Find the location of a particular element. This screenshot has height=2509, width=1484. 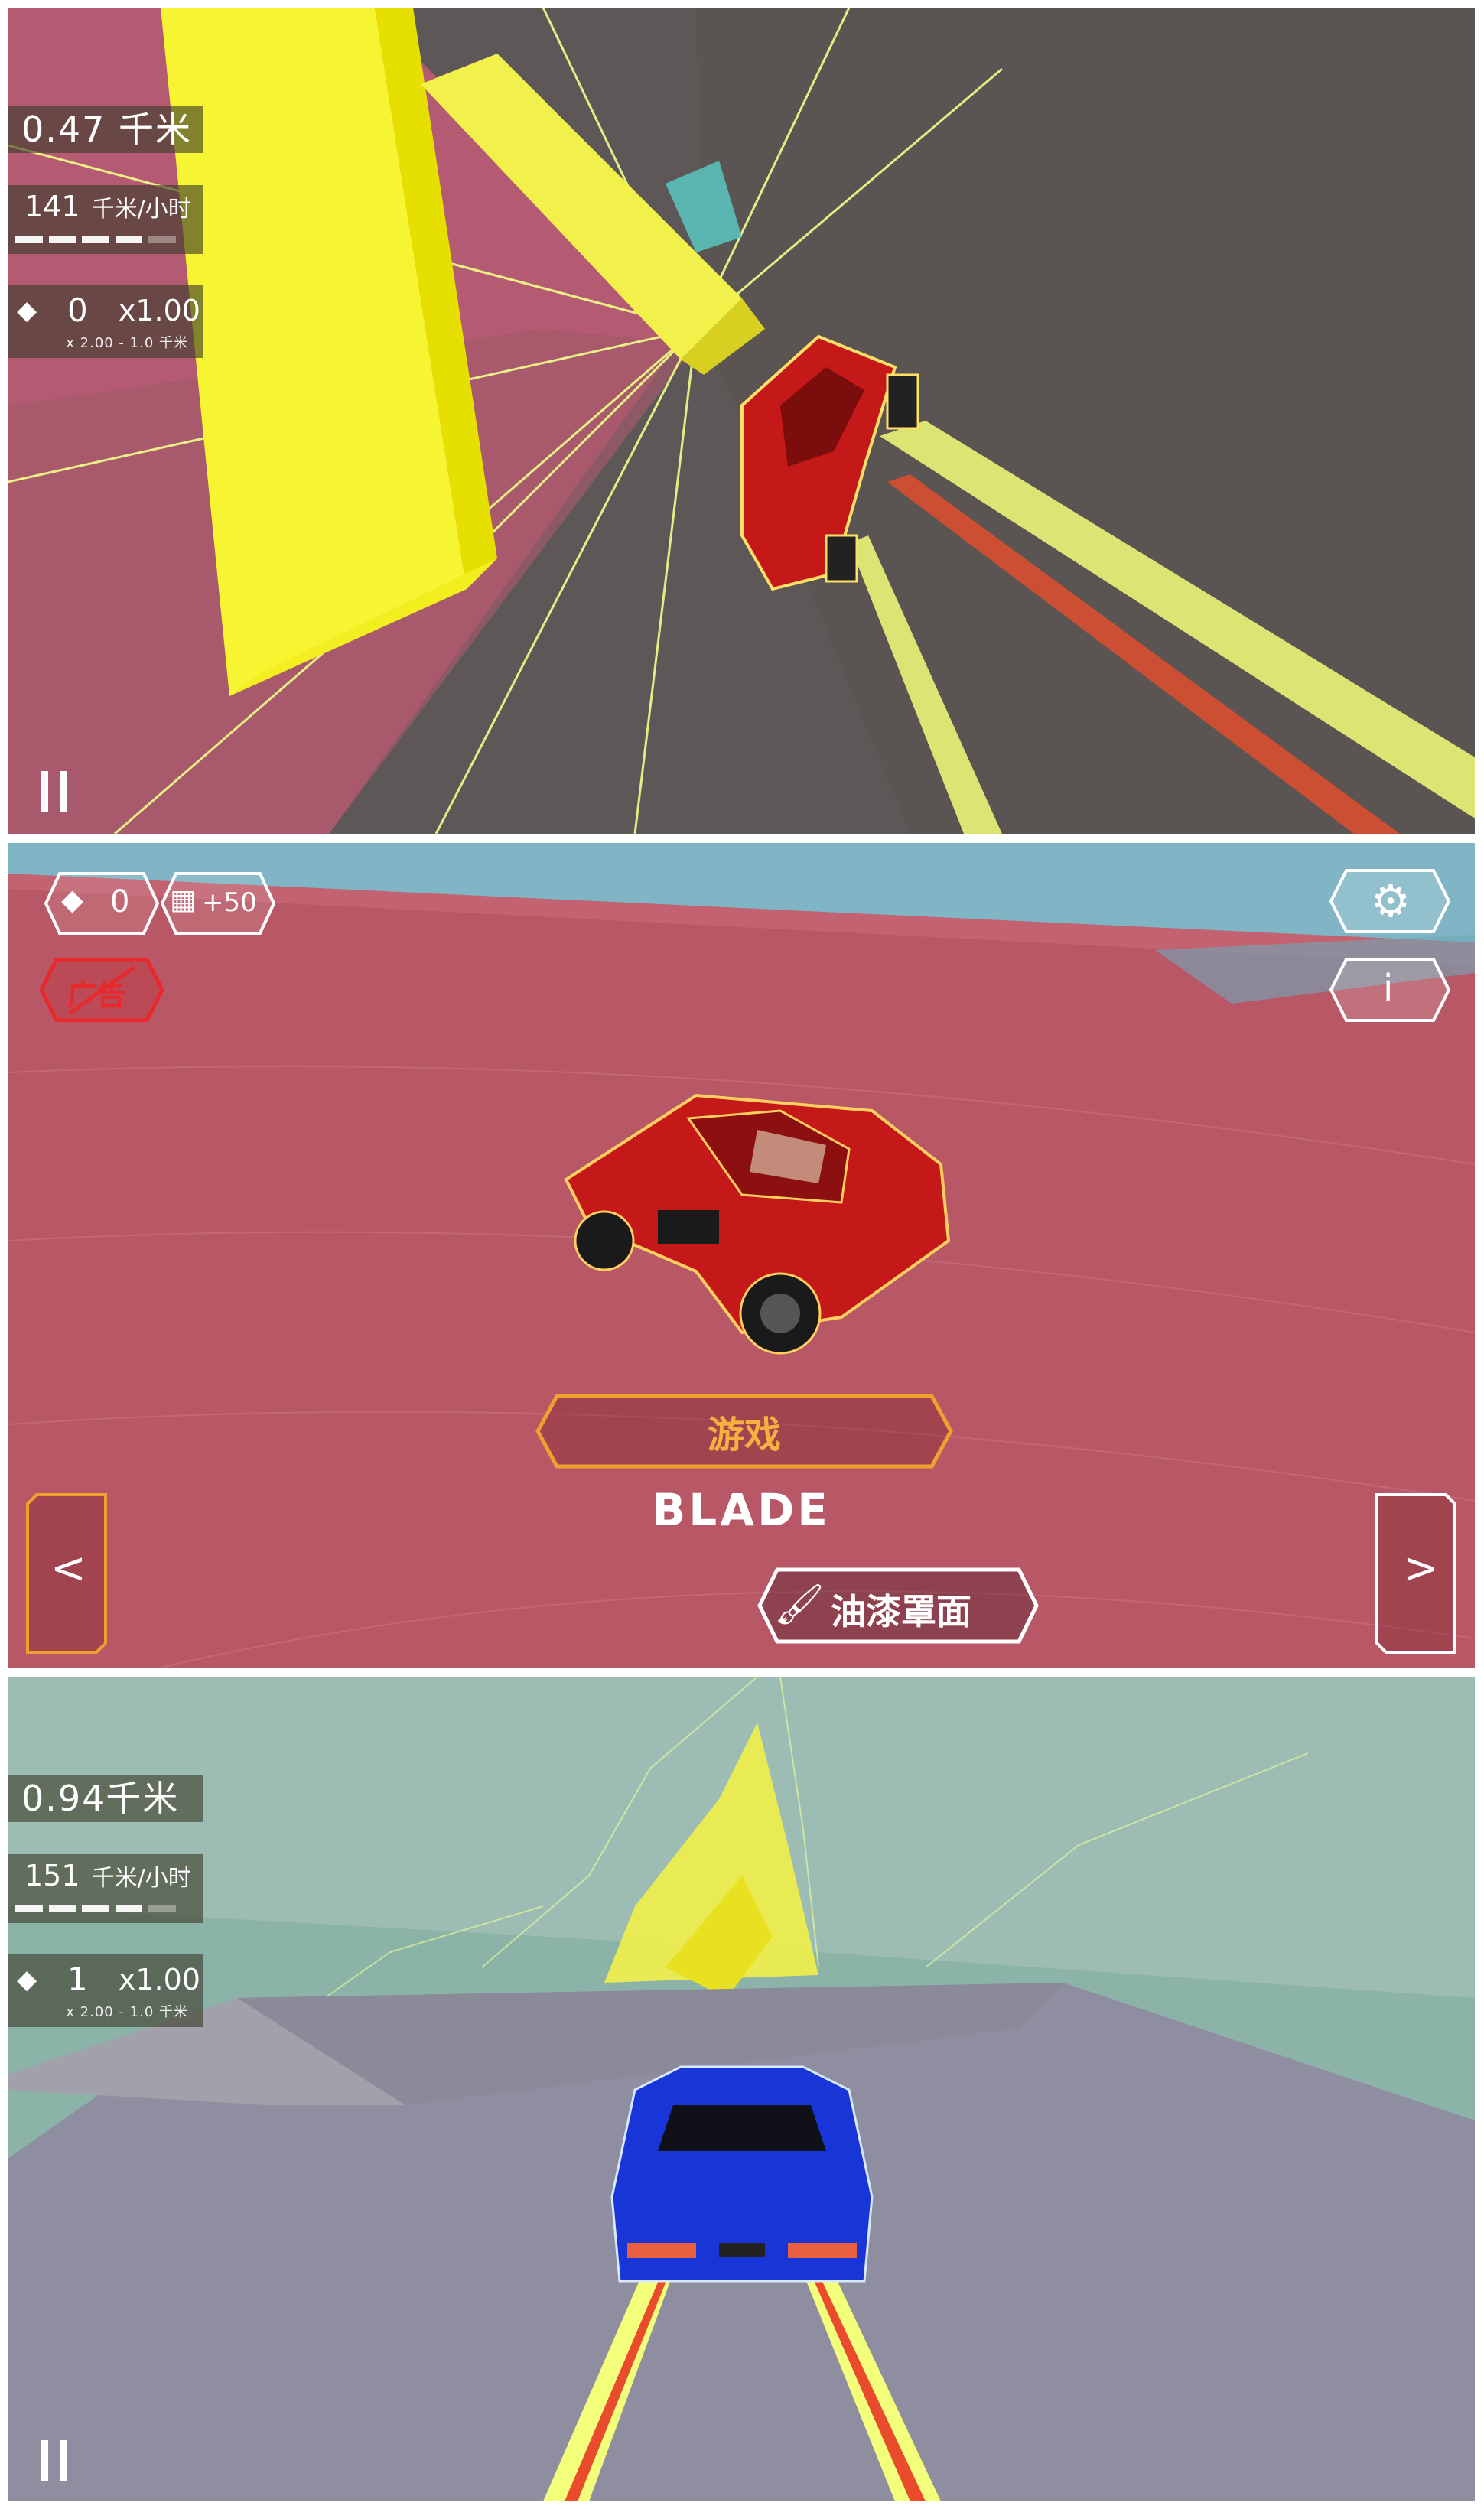

distance-display: 0.47 千米 is located at coordinates (105, 129).